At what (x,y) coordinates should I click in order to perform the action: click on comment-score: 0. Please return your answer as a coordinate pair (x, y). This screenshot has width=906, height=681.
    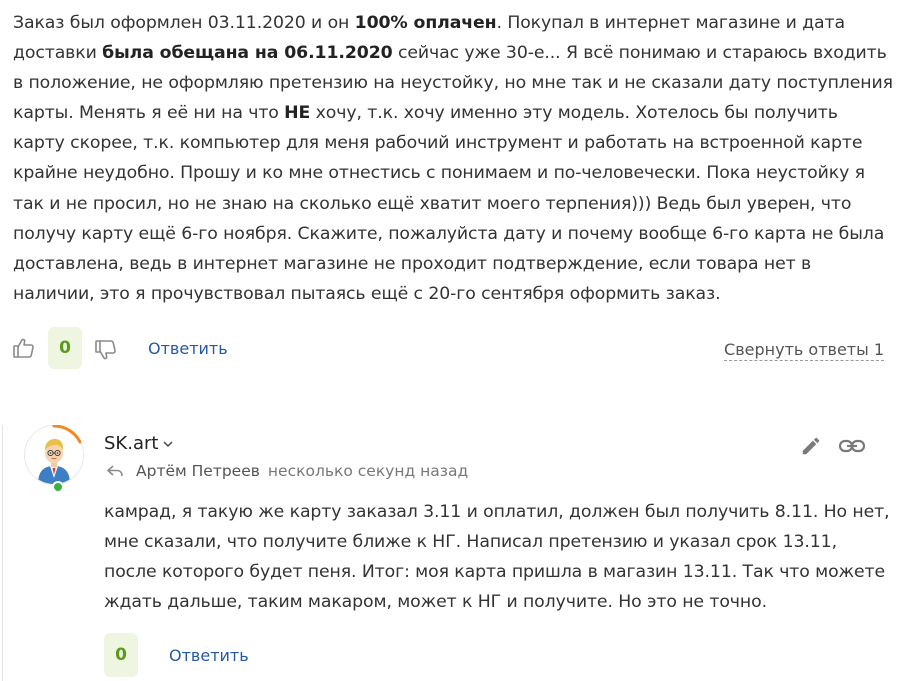
    Looking at the image, I should click on (65, 348).